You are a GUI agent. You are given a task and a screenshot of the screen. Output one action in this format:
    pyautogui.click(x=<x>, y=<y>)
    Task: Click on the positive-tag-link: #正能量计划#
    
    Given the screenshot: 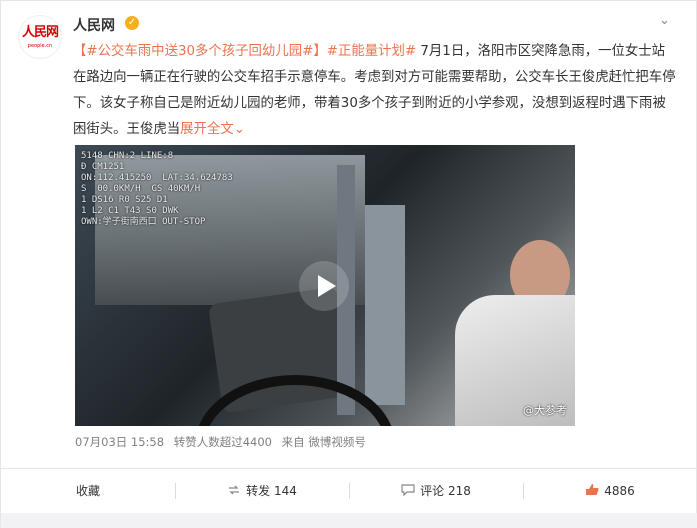 What is the action you would take?
    pyautogui.click(x=371, y=51)
    